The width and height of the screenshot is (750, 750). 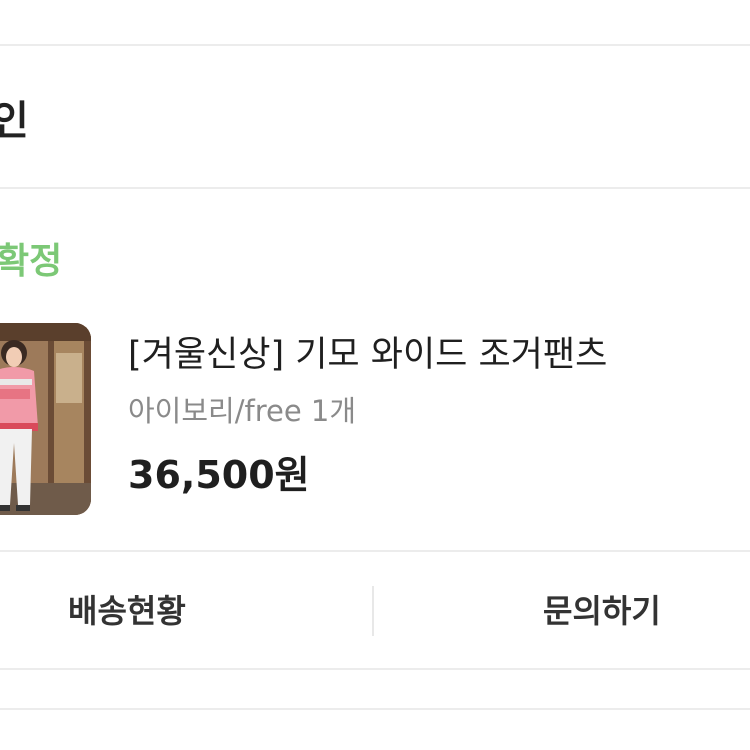 What do you see at coordinates (375, 188) in the screenshot?
I see `header-divider` at bounding box center [375, 188].